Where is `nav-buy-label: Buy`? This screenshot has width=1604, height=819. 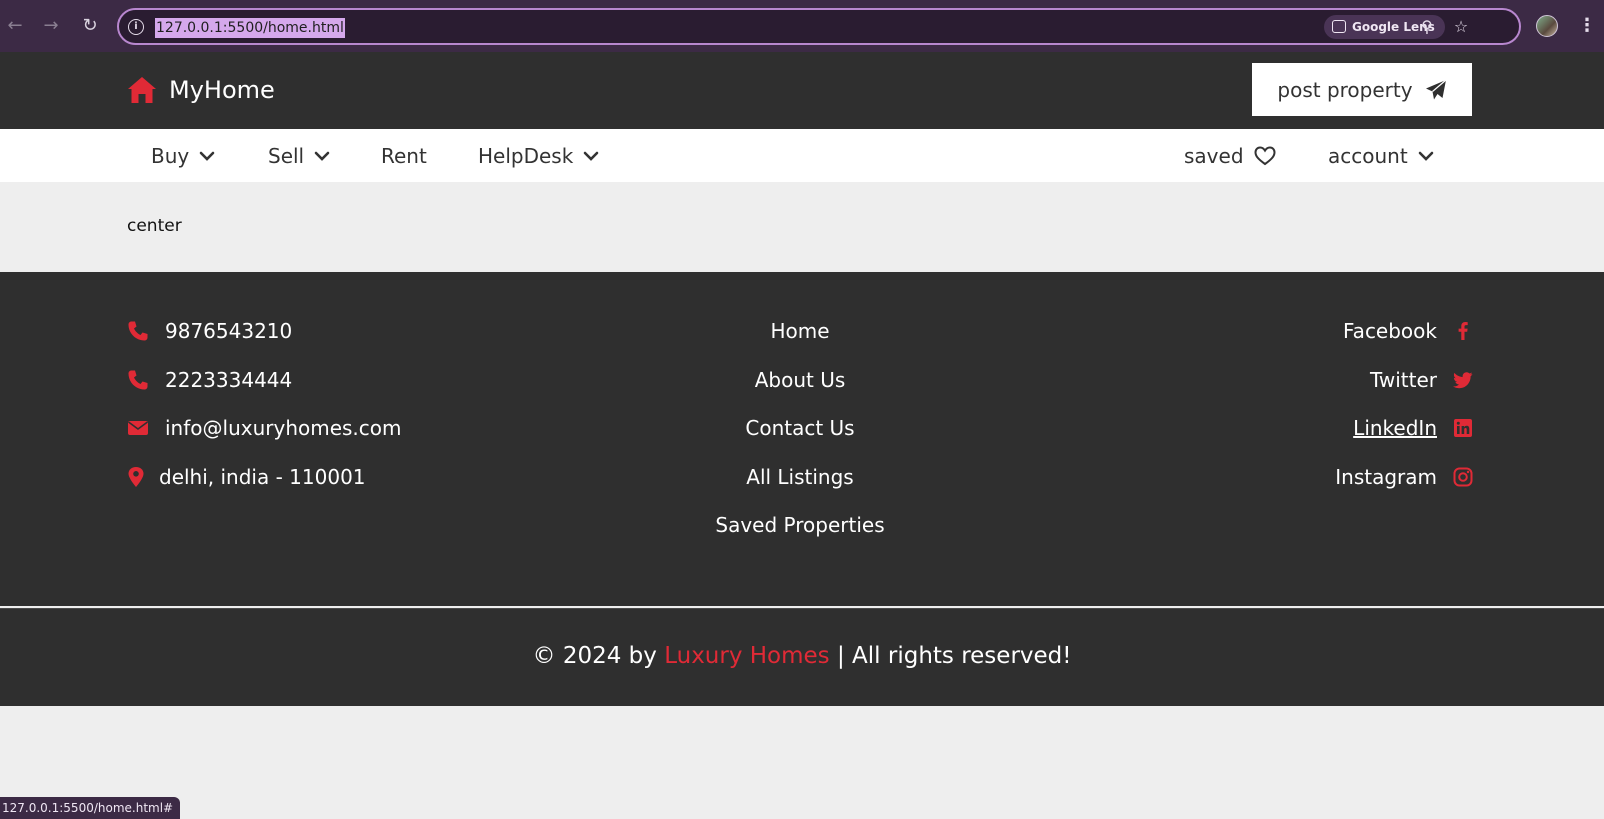 nav-buy-label: Buy is located at coordinates (170, 155).